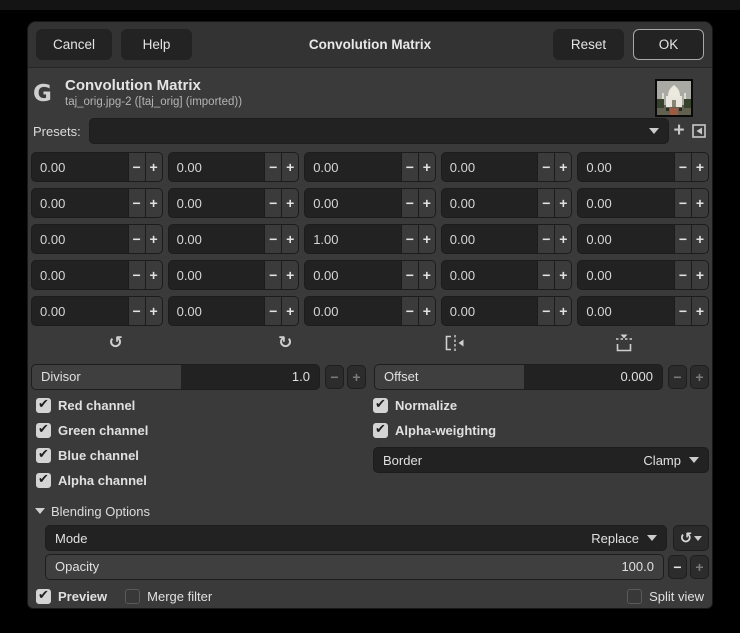 This screenshot has height=633, width=740. I want to click on merge-filter-checkbox, so click(133, 596).